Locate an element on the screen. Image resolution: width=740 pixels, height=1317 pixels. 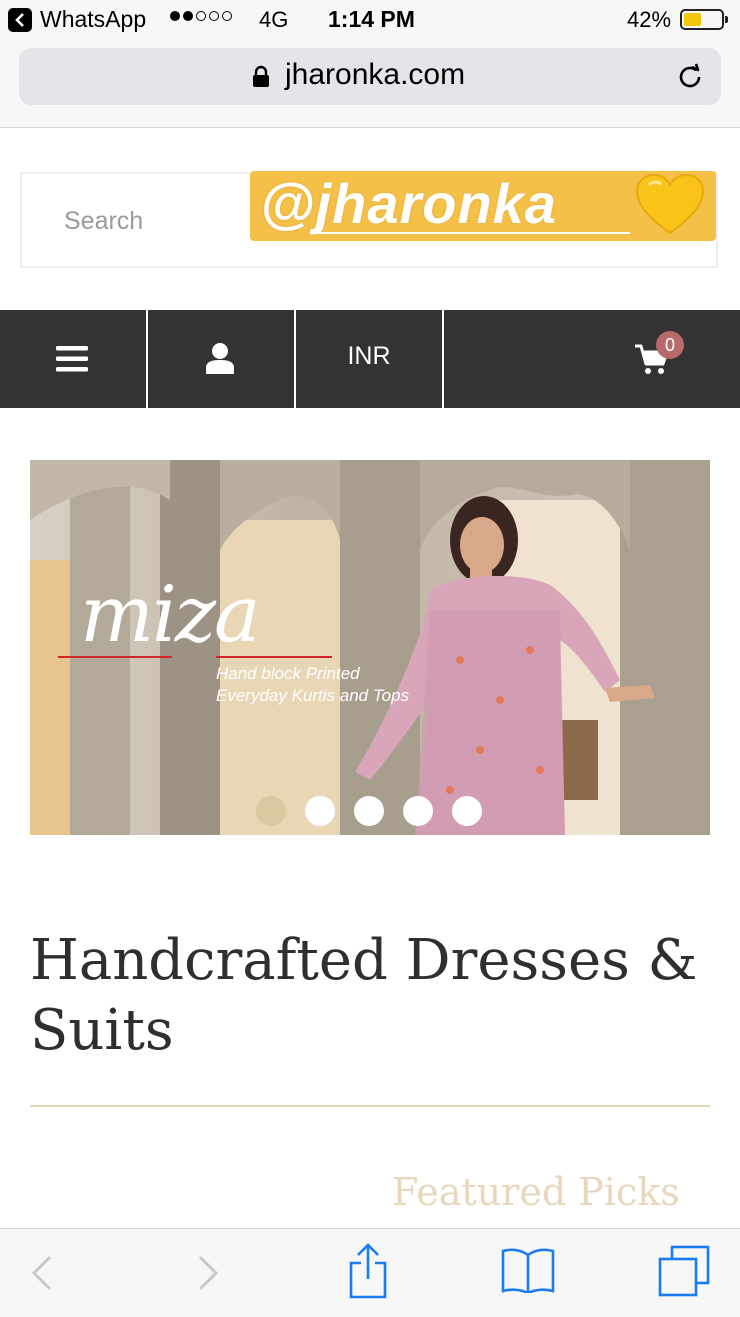
clock: 1:14 PM is located at coordinates (371, 19).